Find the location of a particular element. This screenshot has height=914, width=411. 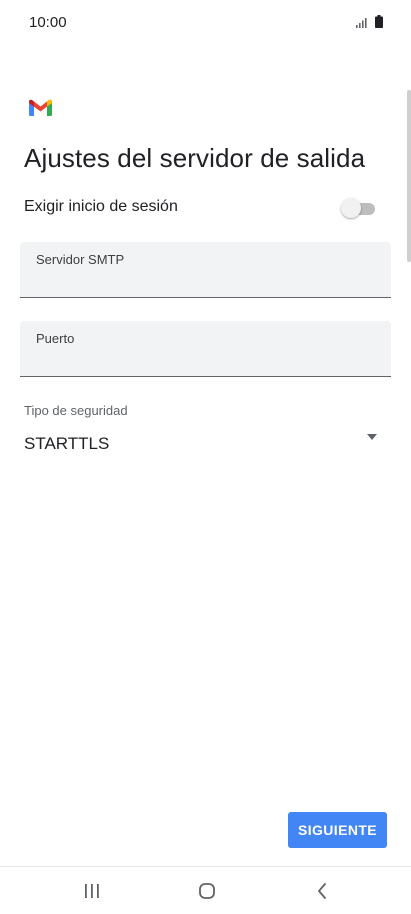

security-type-value: STARTTLS is located at coordinates (67, 443).